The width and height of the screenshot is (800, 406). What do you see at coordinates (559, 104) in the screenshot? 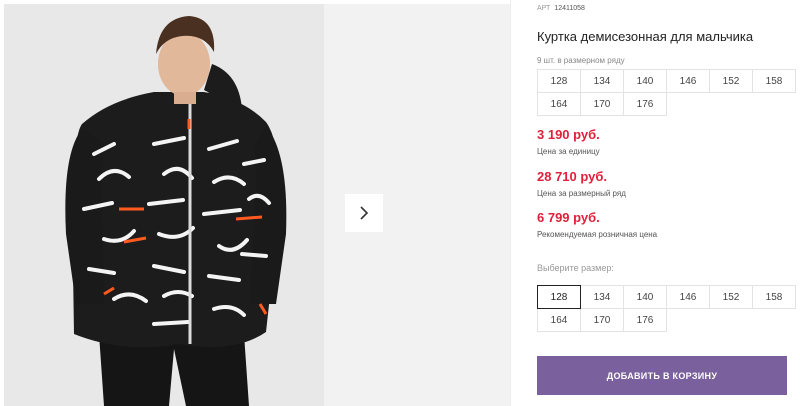
I see `row-size-cell: 164` at bounding box center [559, 104].